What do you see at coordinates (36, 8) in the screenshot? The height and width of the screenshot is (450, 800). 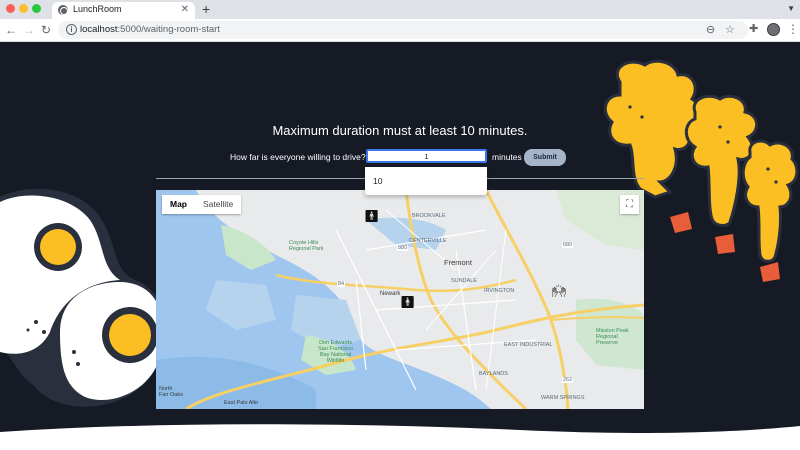 I see `maximize-window-button` at bounding box center [36, 8].